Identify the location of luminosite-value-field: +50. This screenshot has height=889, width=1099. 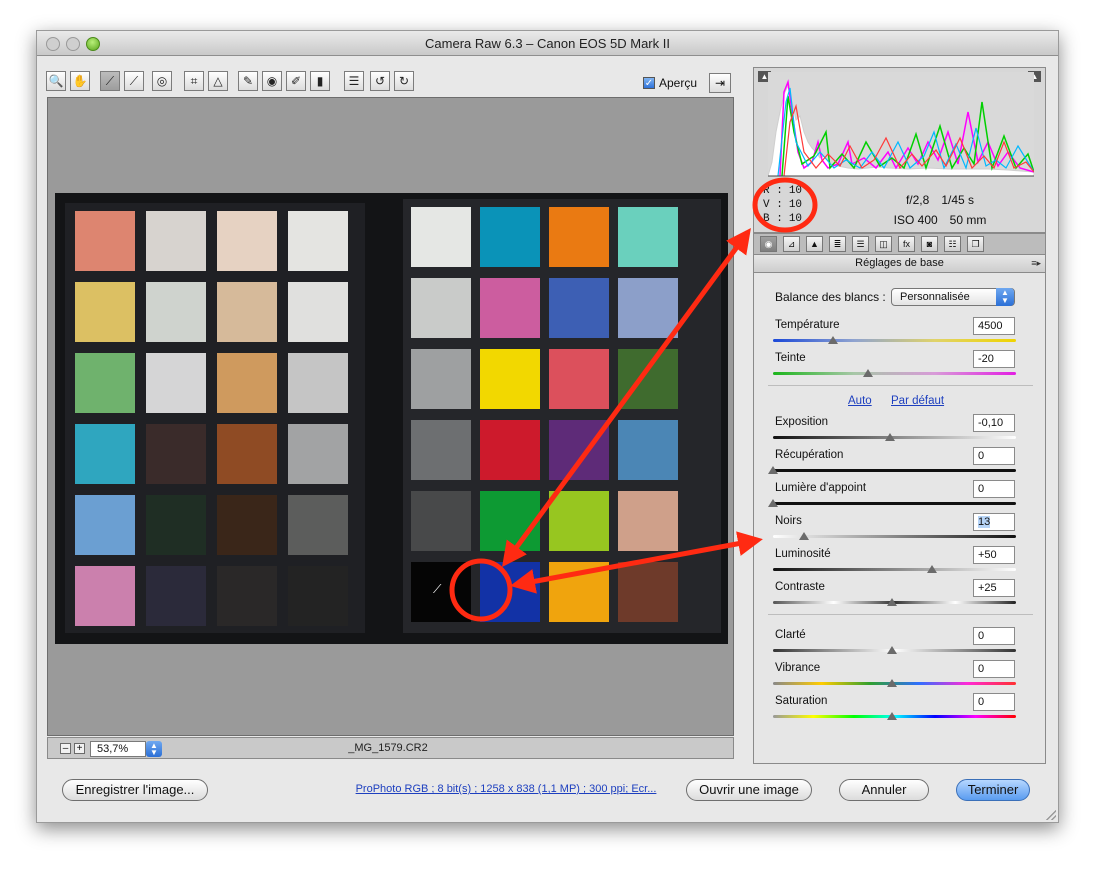
(994, 555).